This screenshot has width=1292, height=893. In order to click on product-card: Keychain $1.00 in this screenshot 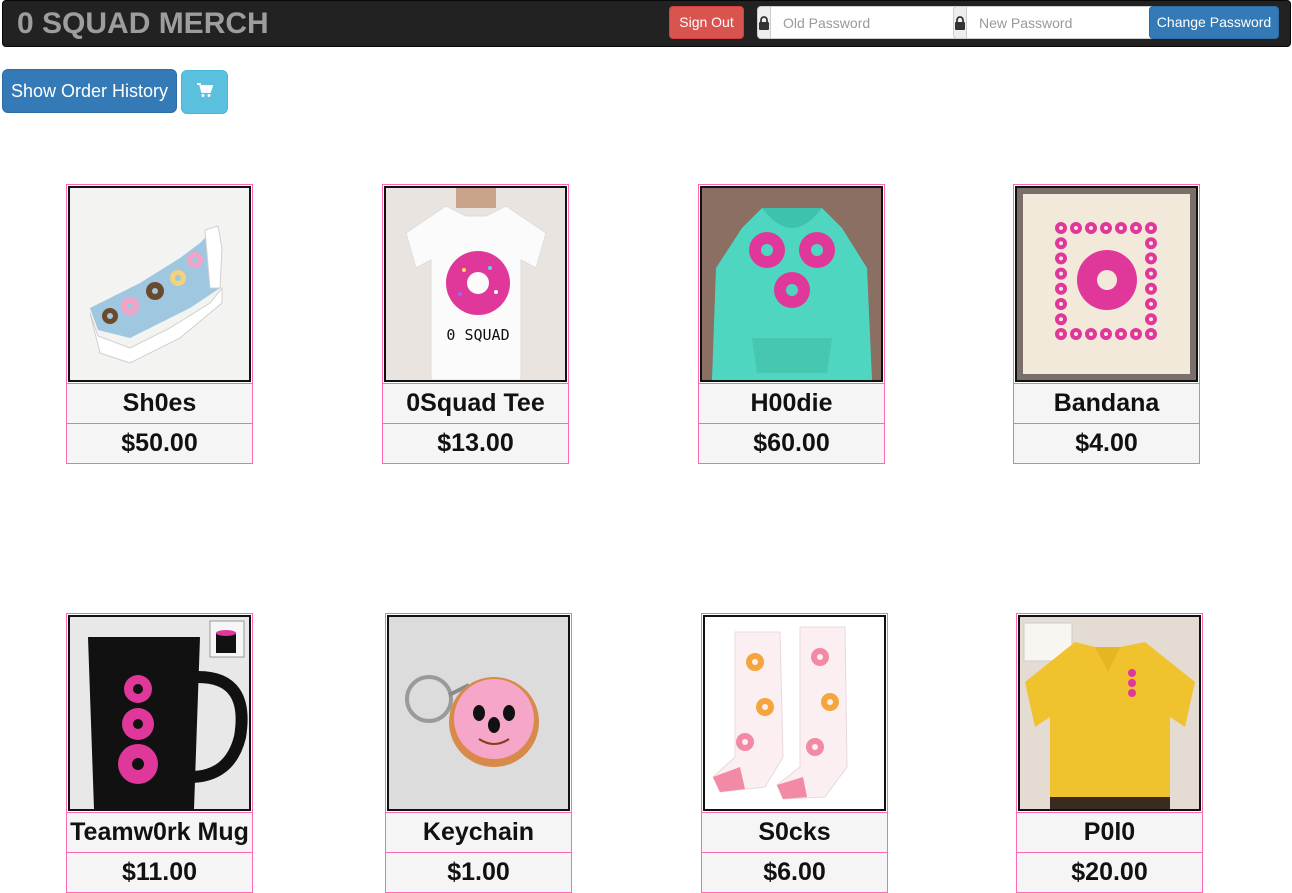, I will do `click(478, 753)`.